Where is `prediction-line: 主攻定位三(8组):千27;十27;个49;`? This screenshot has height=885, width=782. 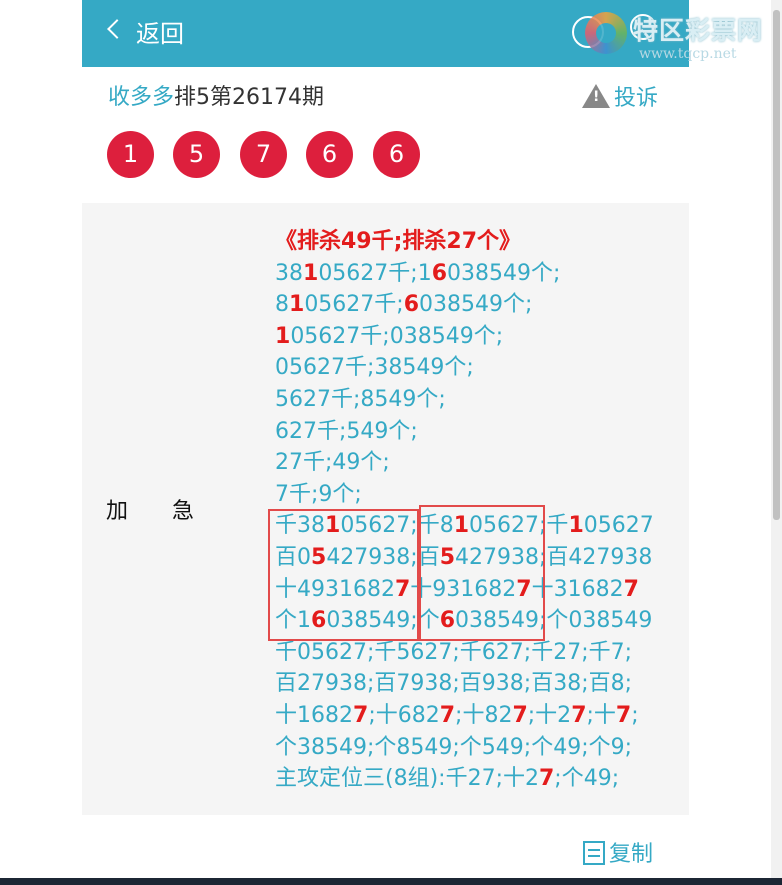 prediction-line: 主攻定位三(8组):千27;十27;个49; is located at coordinates (480, 779).